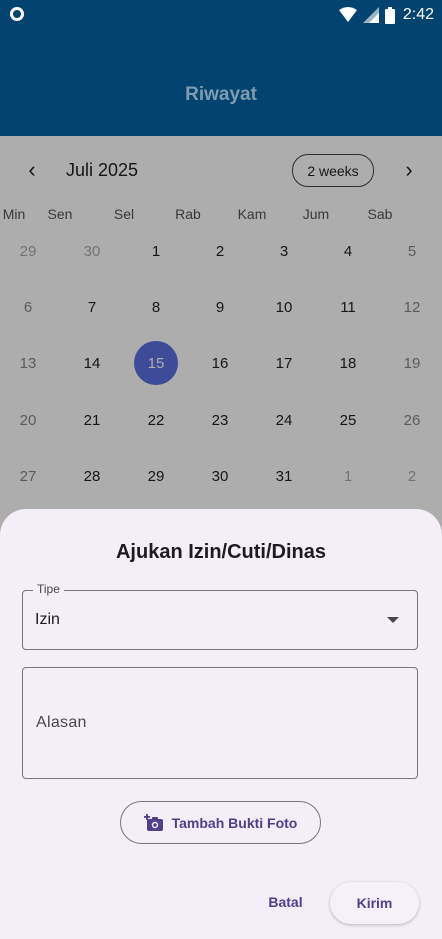 The image size is (442, 939). I want to click on status-icons: 2:42, so click(386, 15).